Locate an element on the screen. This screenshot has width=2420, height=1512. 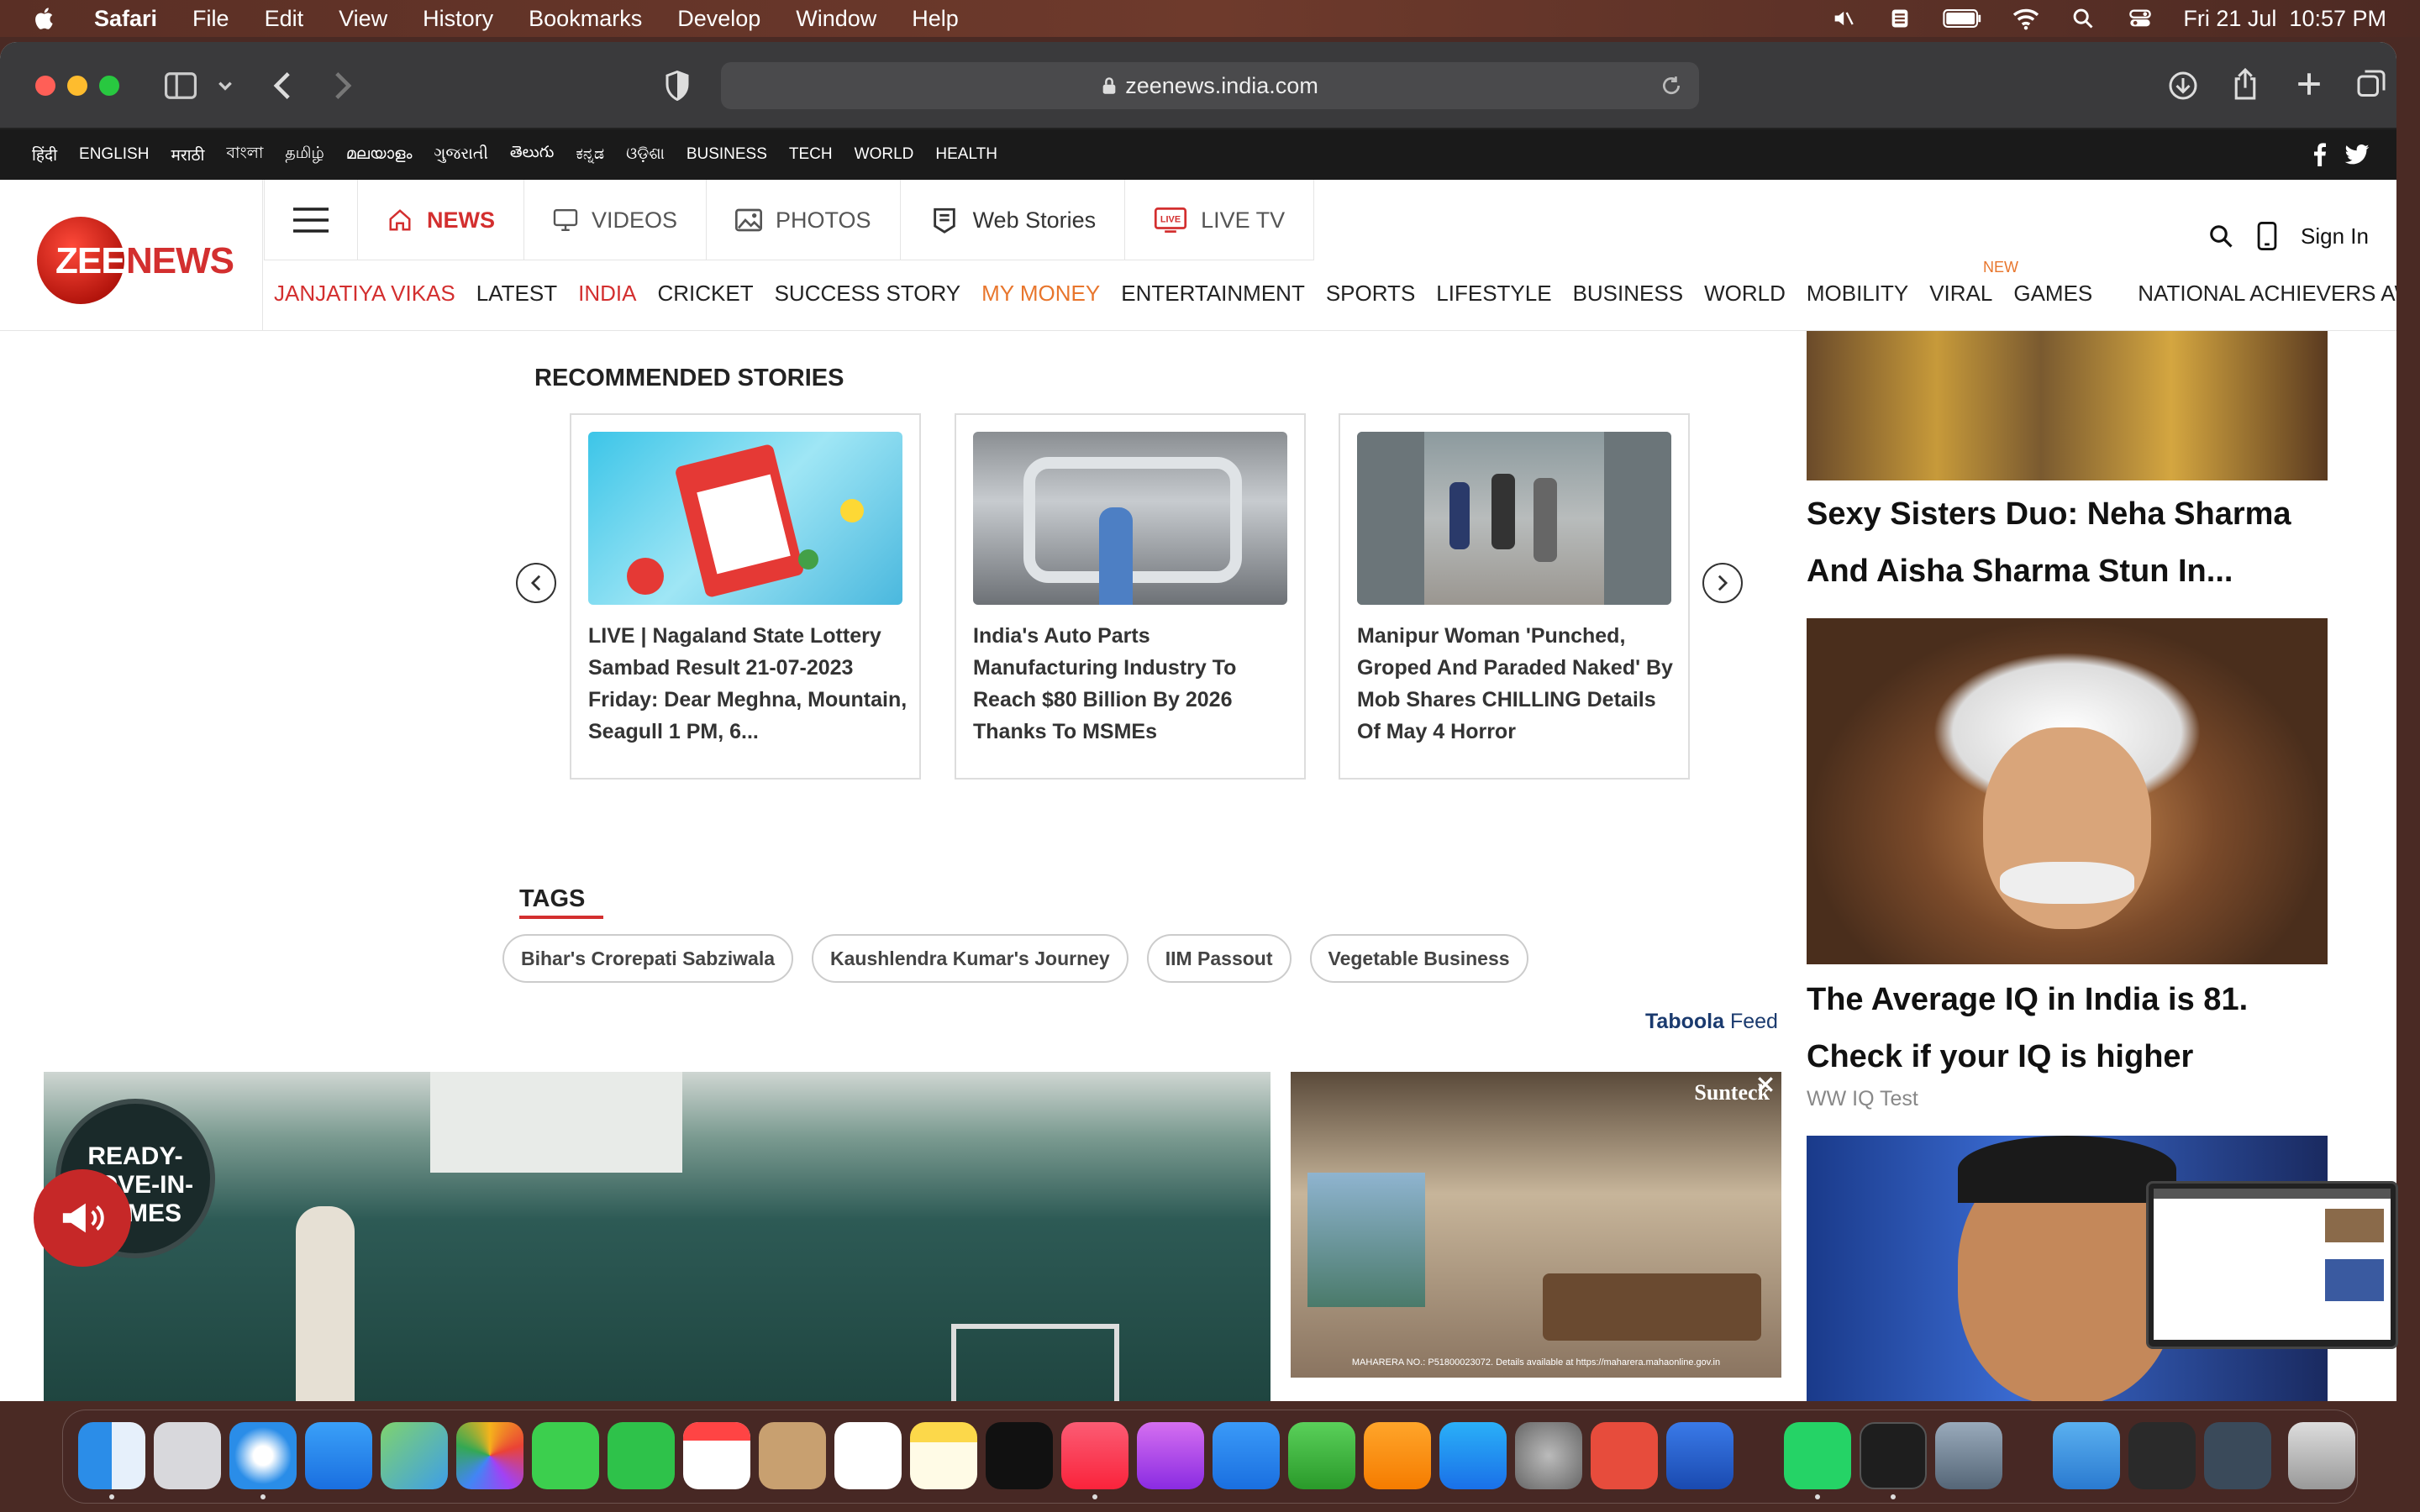
mobile-app-icon is located at coordinates (2267, 236).